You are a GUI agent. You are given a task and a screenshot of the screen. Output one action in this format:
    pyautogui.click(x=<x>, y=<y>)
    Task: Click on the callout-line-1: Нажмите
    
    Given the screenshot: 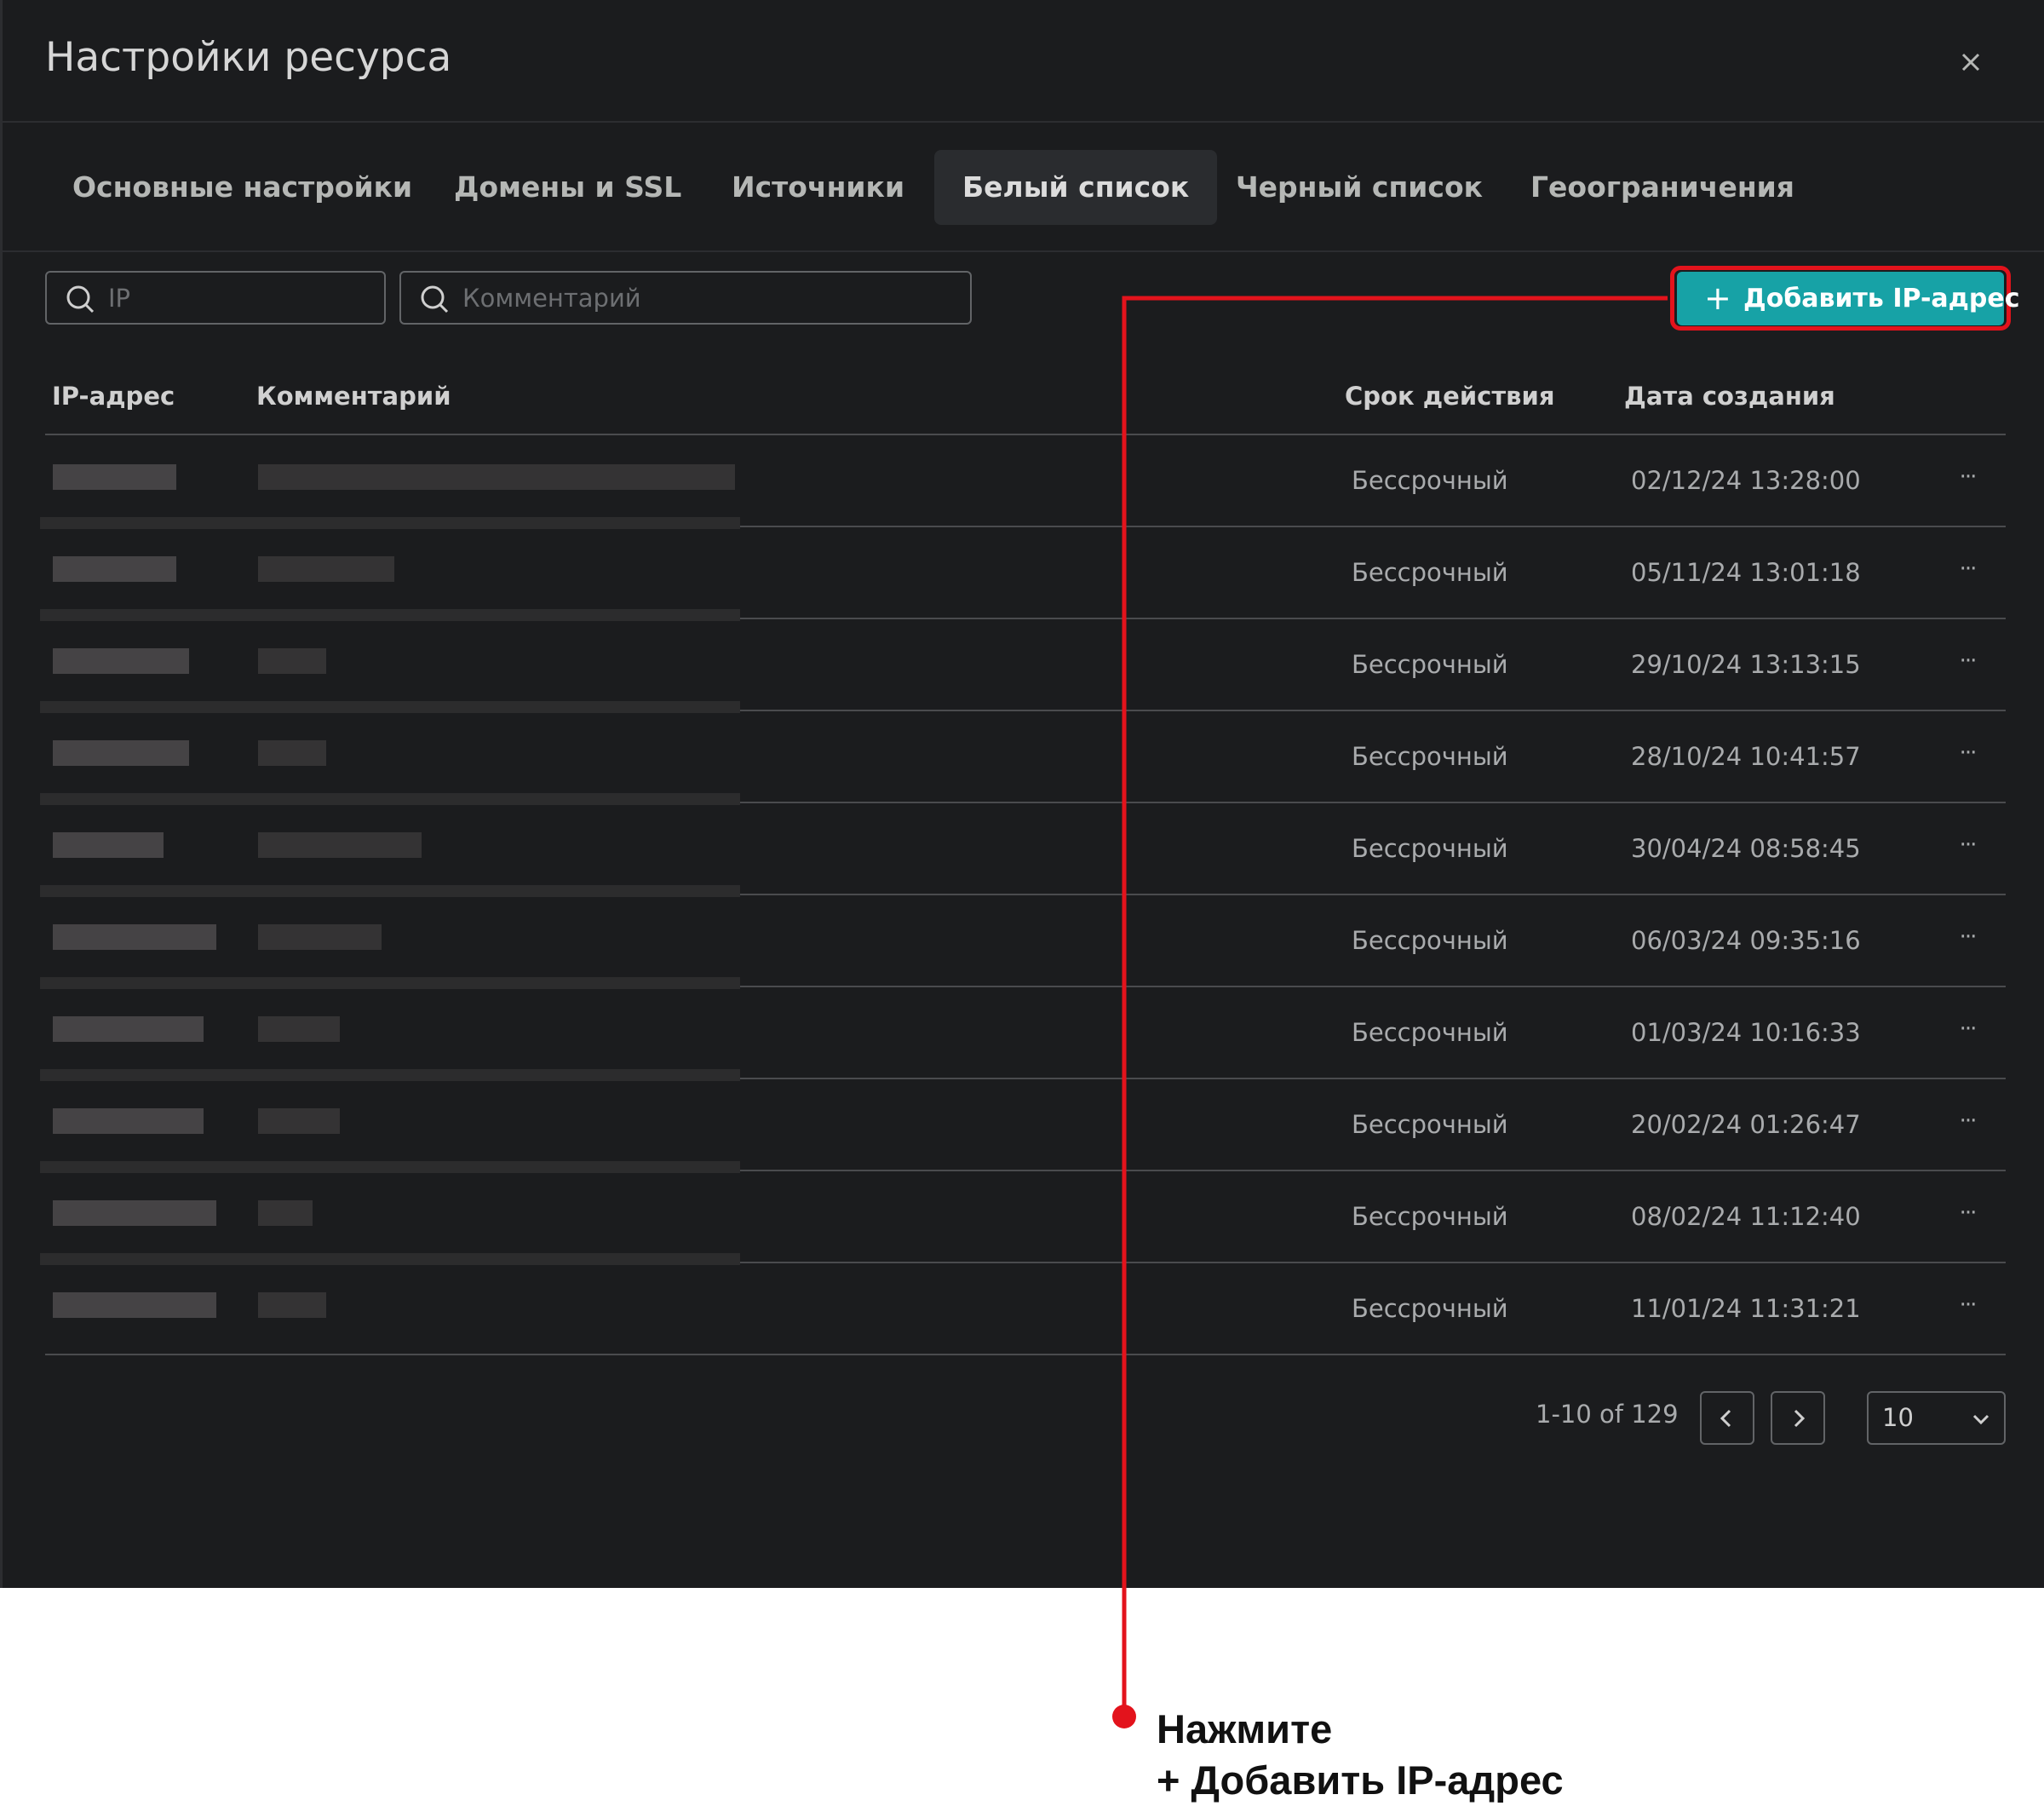 What is the action you would take?
    pyautogui.click(x=1245, y=1728)
    